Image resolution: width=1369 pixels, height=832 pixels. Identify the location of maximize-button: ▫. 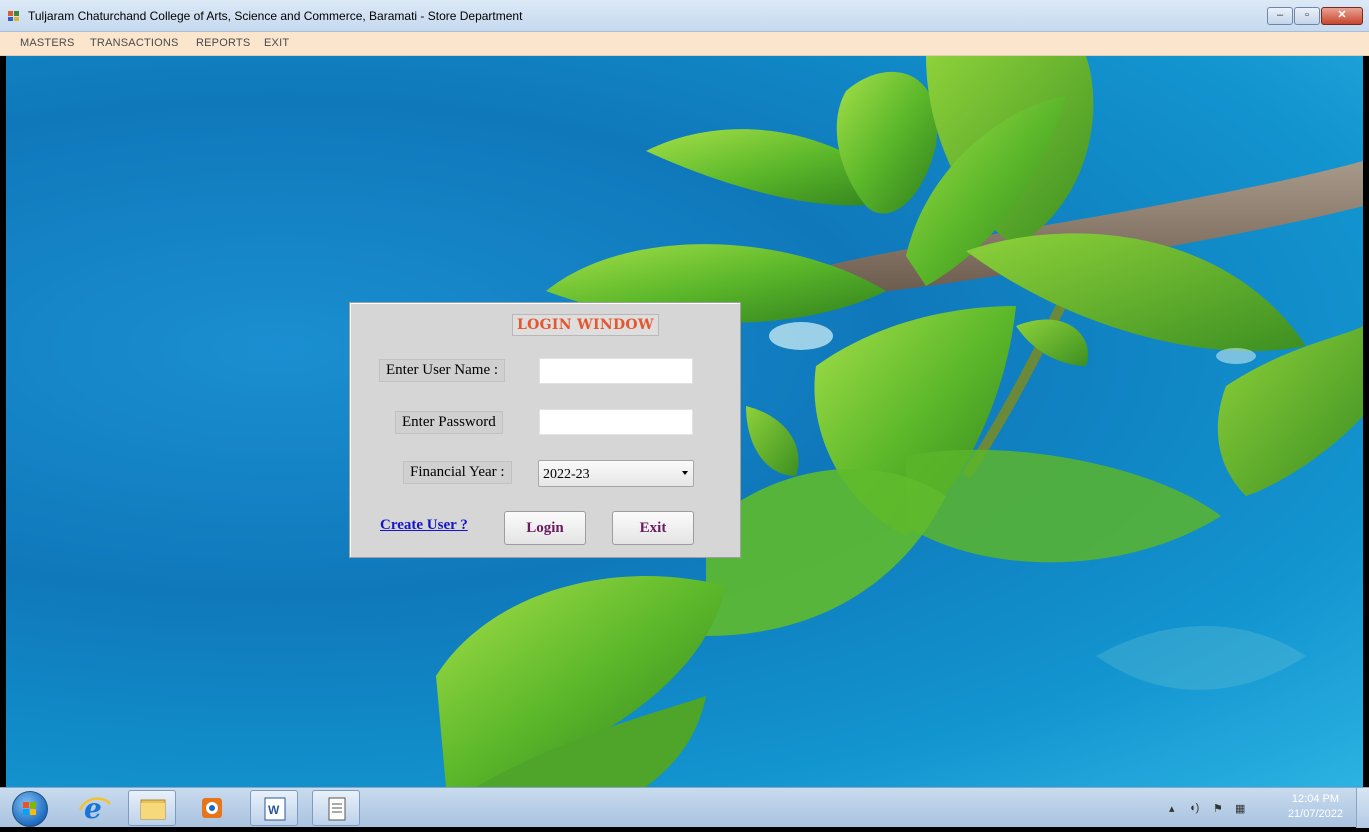
(1307, 16).